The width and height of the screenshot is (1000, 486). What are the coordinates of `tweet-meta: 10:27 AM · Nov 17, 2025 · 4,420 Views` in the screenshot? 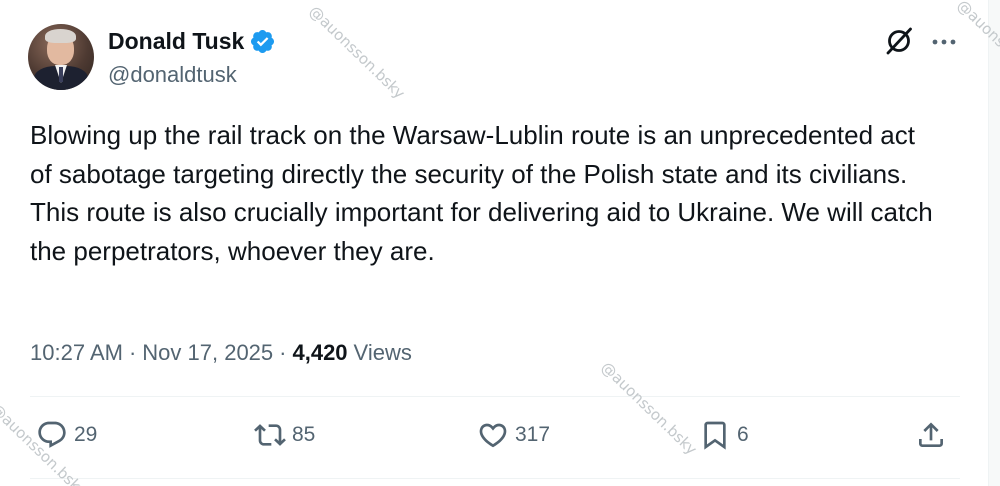 It's located at (221, 353).